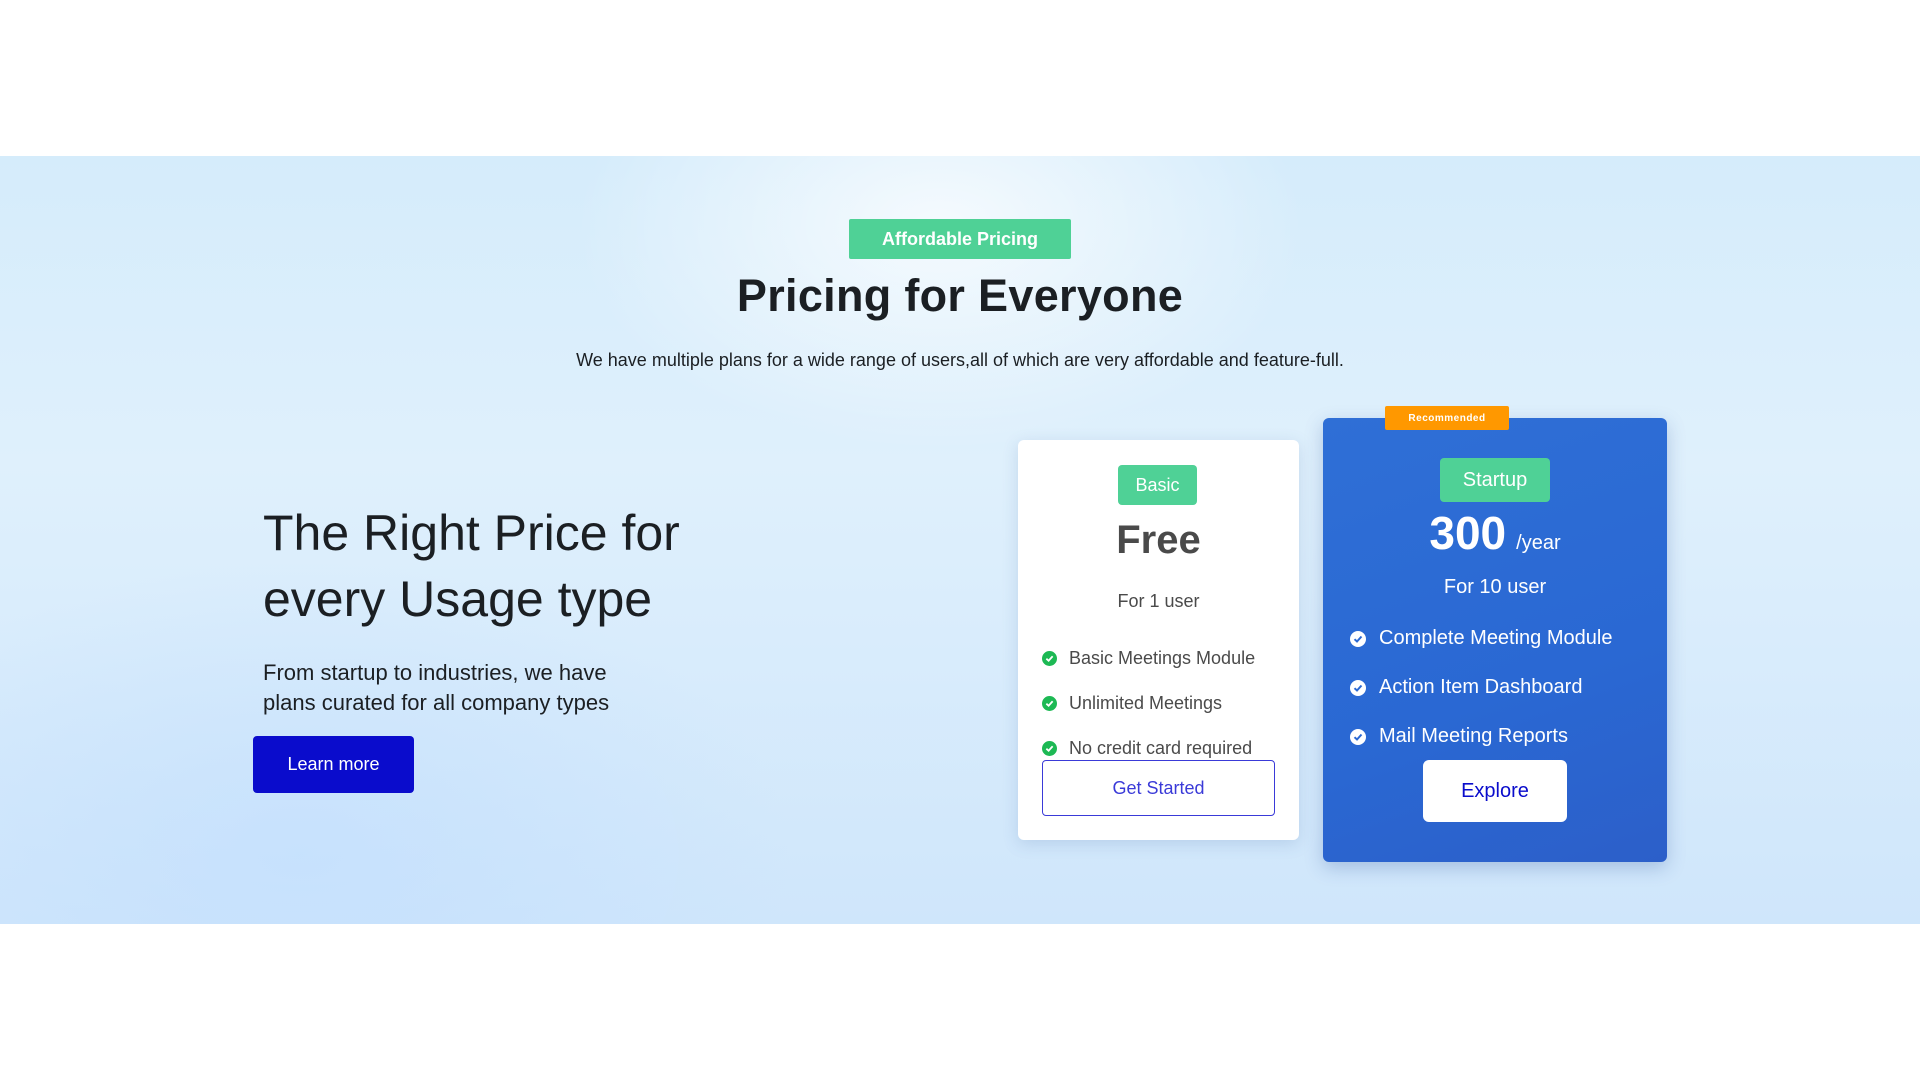 This screenshot has width=1920, height=1081. What do you see at coordinates (1158, 601) in the screenshot?
I see `plan-users: For 1 user` at bounding box center [1158, 601].